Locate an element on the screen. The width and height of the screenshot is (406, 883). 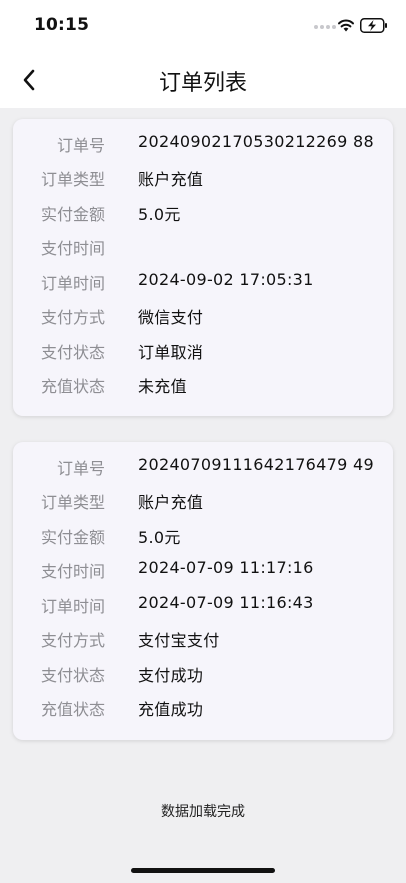
navigation-bar: 订单列表 is located at coordinates (203, 80).